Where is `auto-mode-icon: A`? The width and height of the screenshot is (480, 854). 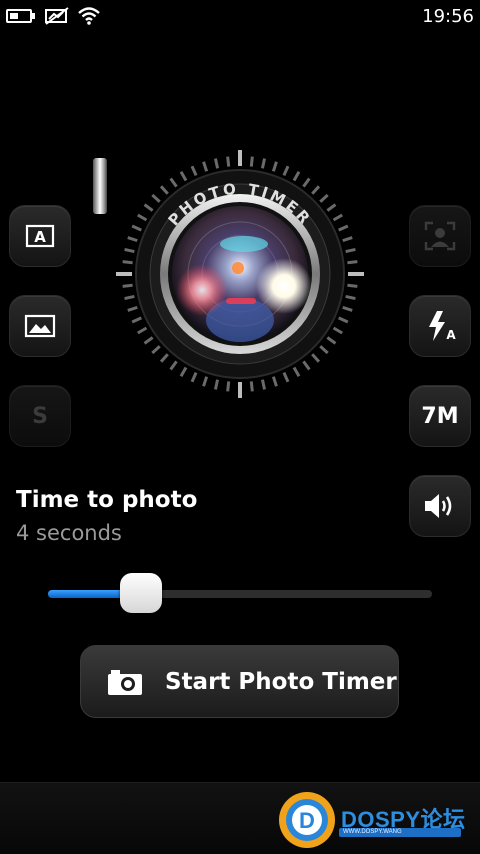
auto-mode-icon: A is located at coordinates (40, 236).